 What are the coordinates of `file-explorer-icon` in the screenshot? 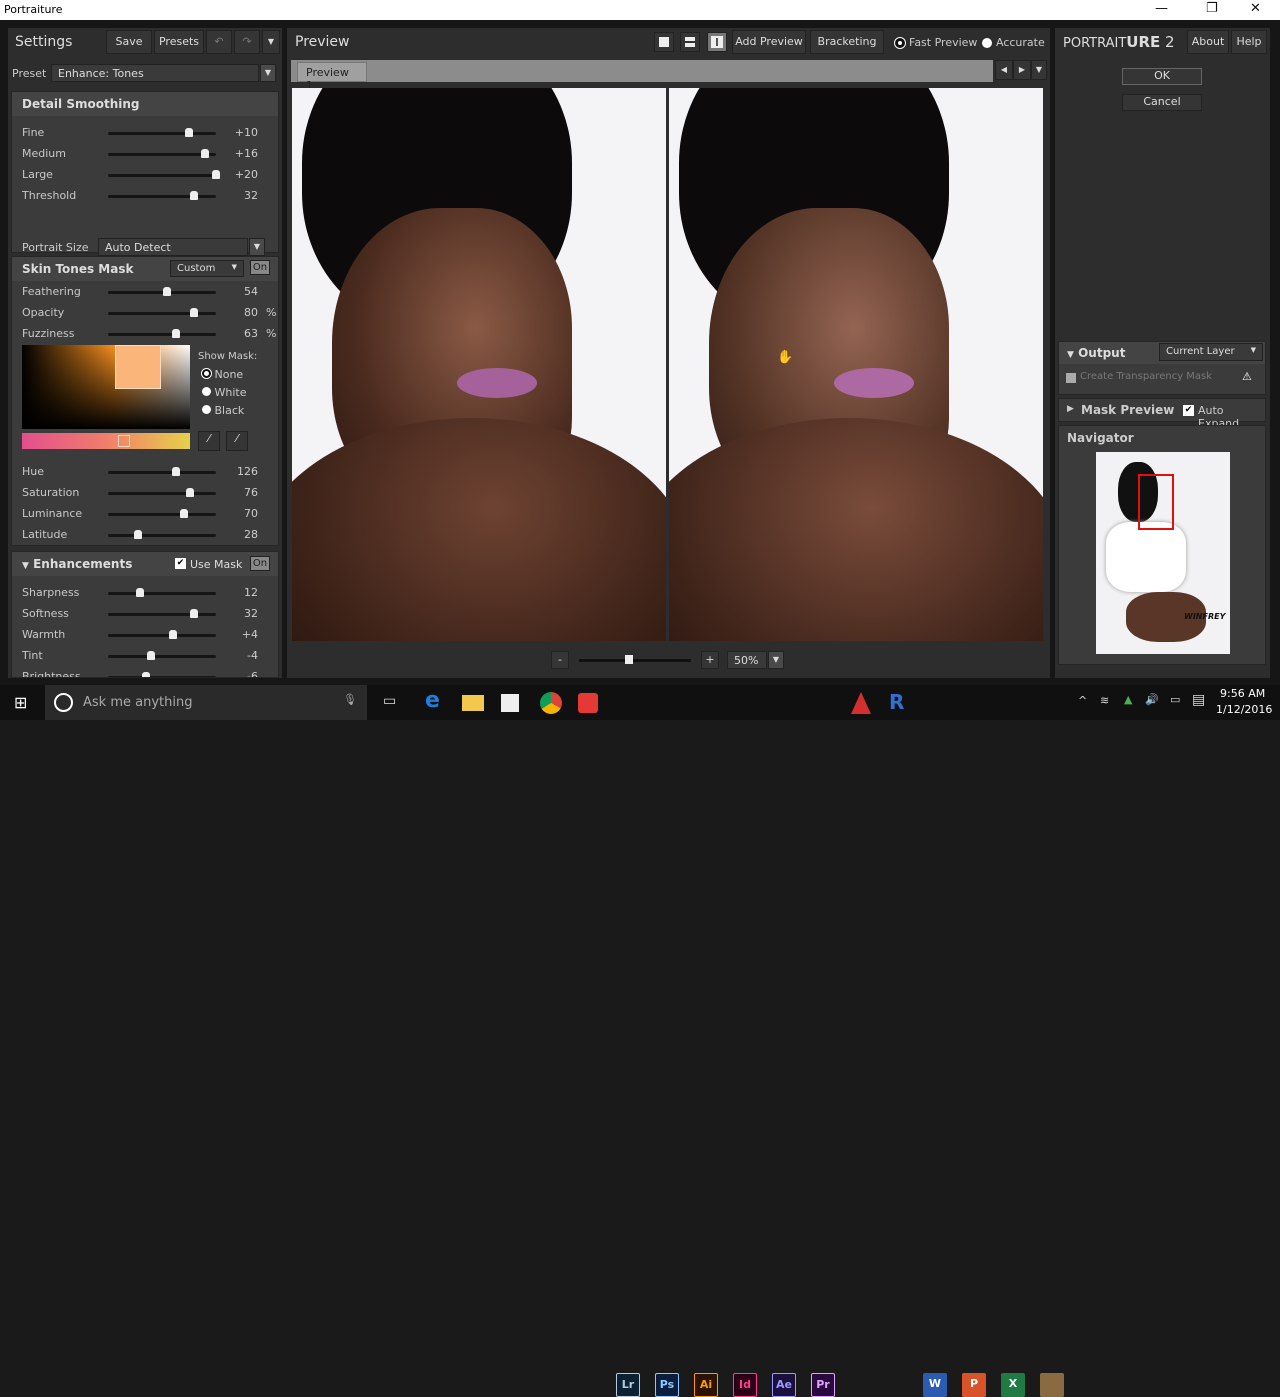 It's located at (473, 703).